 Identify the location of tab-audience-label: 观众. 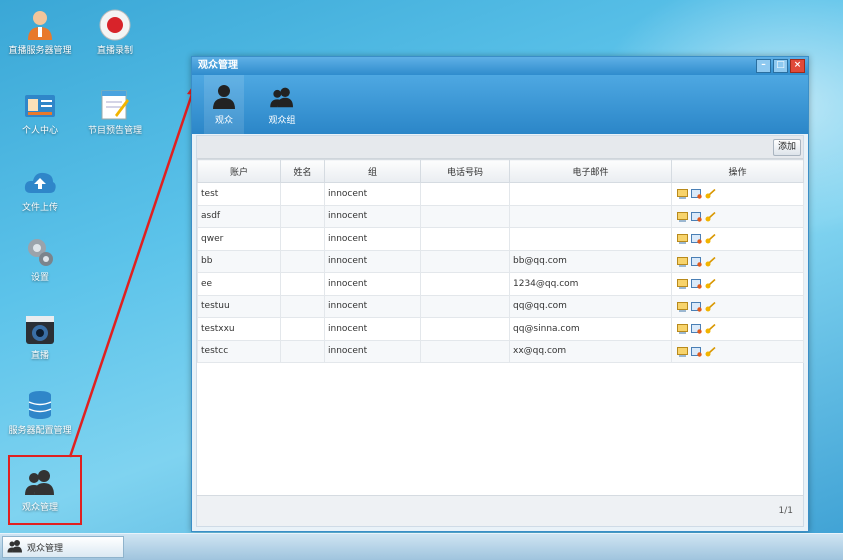
(223, 121).